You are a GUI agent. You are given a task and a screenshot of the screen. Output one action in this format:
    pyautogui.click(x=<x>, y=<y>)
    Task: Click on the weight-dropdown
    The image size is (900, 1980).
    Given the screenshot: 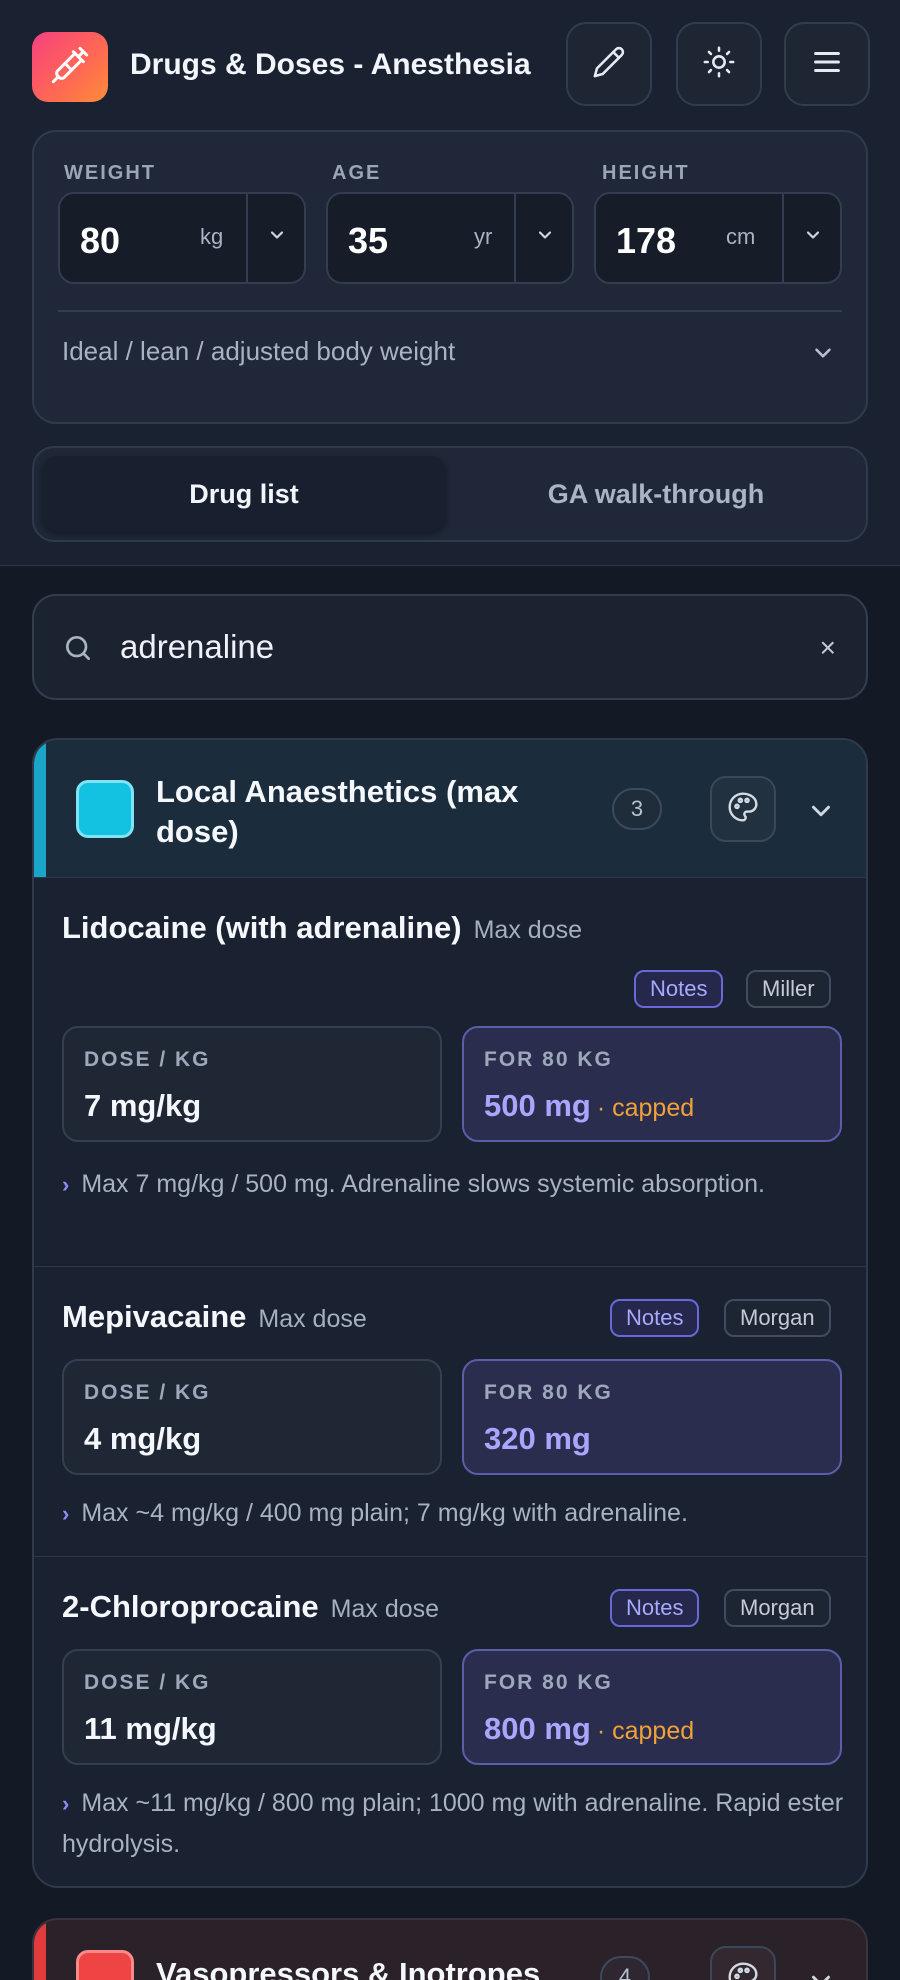 What is the action you would take?
    pyautogui.click(x=277, y=237)
    